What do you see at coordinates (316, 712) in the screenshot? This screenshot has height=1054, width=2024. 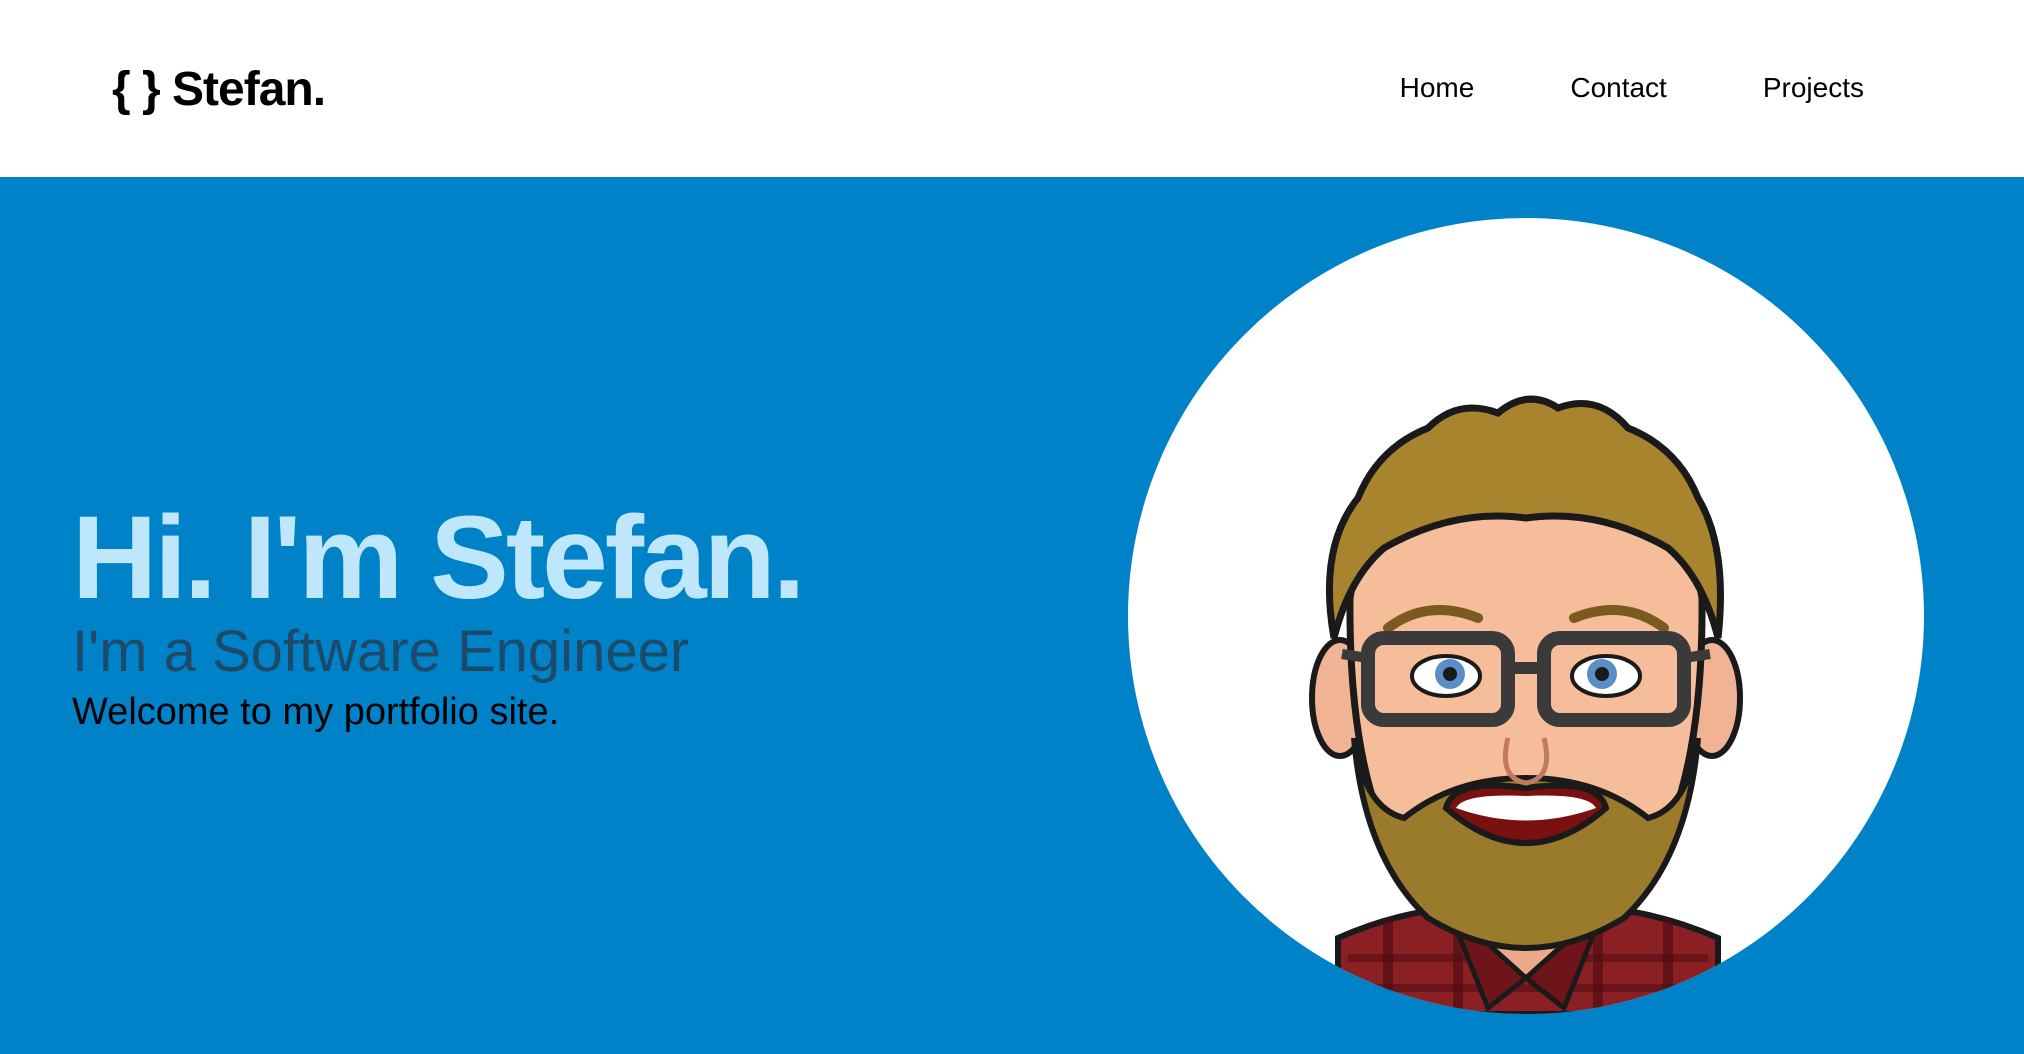 I see `hero-welcome-text: Welcome to my portfolio site.` at bounding box center [316, 712].